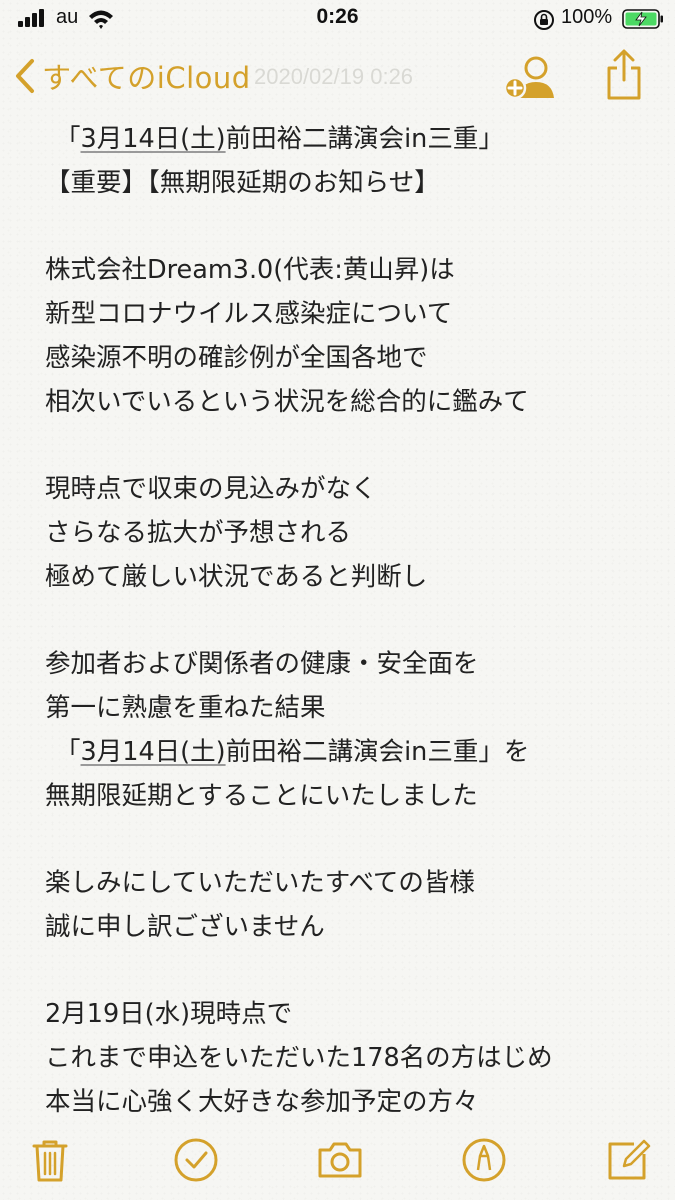  I want to click on note-line: 本当に心強く大好きな参加予定の方々, so click(262, 1102).